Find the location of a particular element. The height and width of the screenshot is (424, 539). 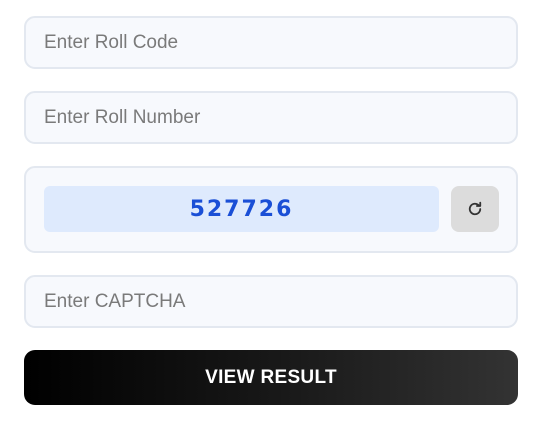

refresh-captcha-button is located at coordinates (475, 209).